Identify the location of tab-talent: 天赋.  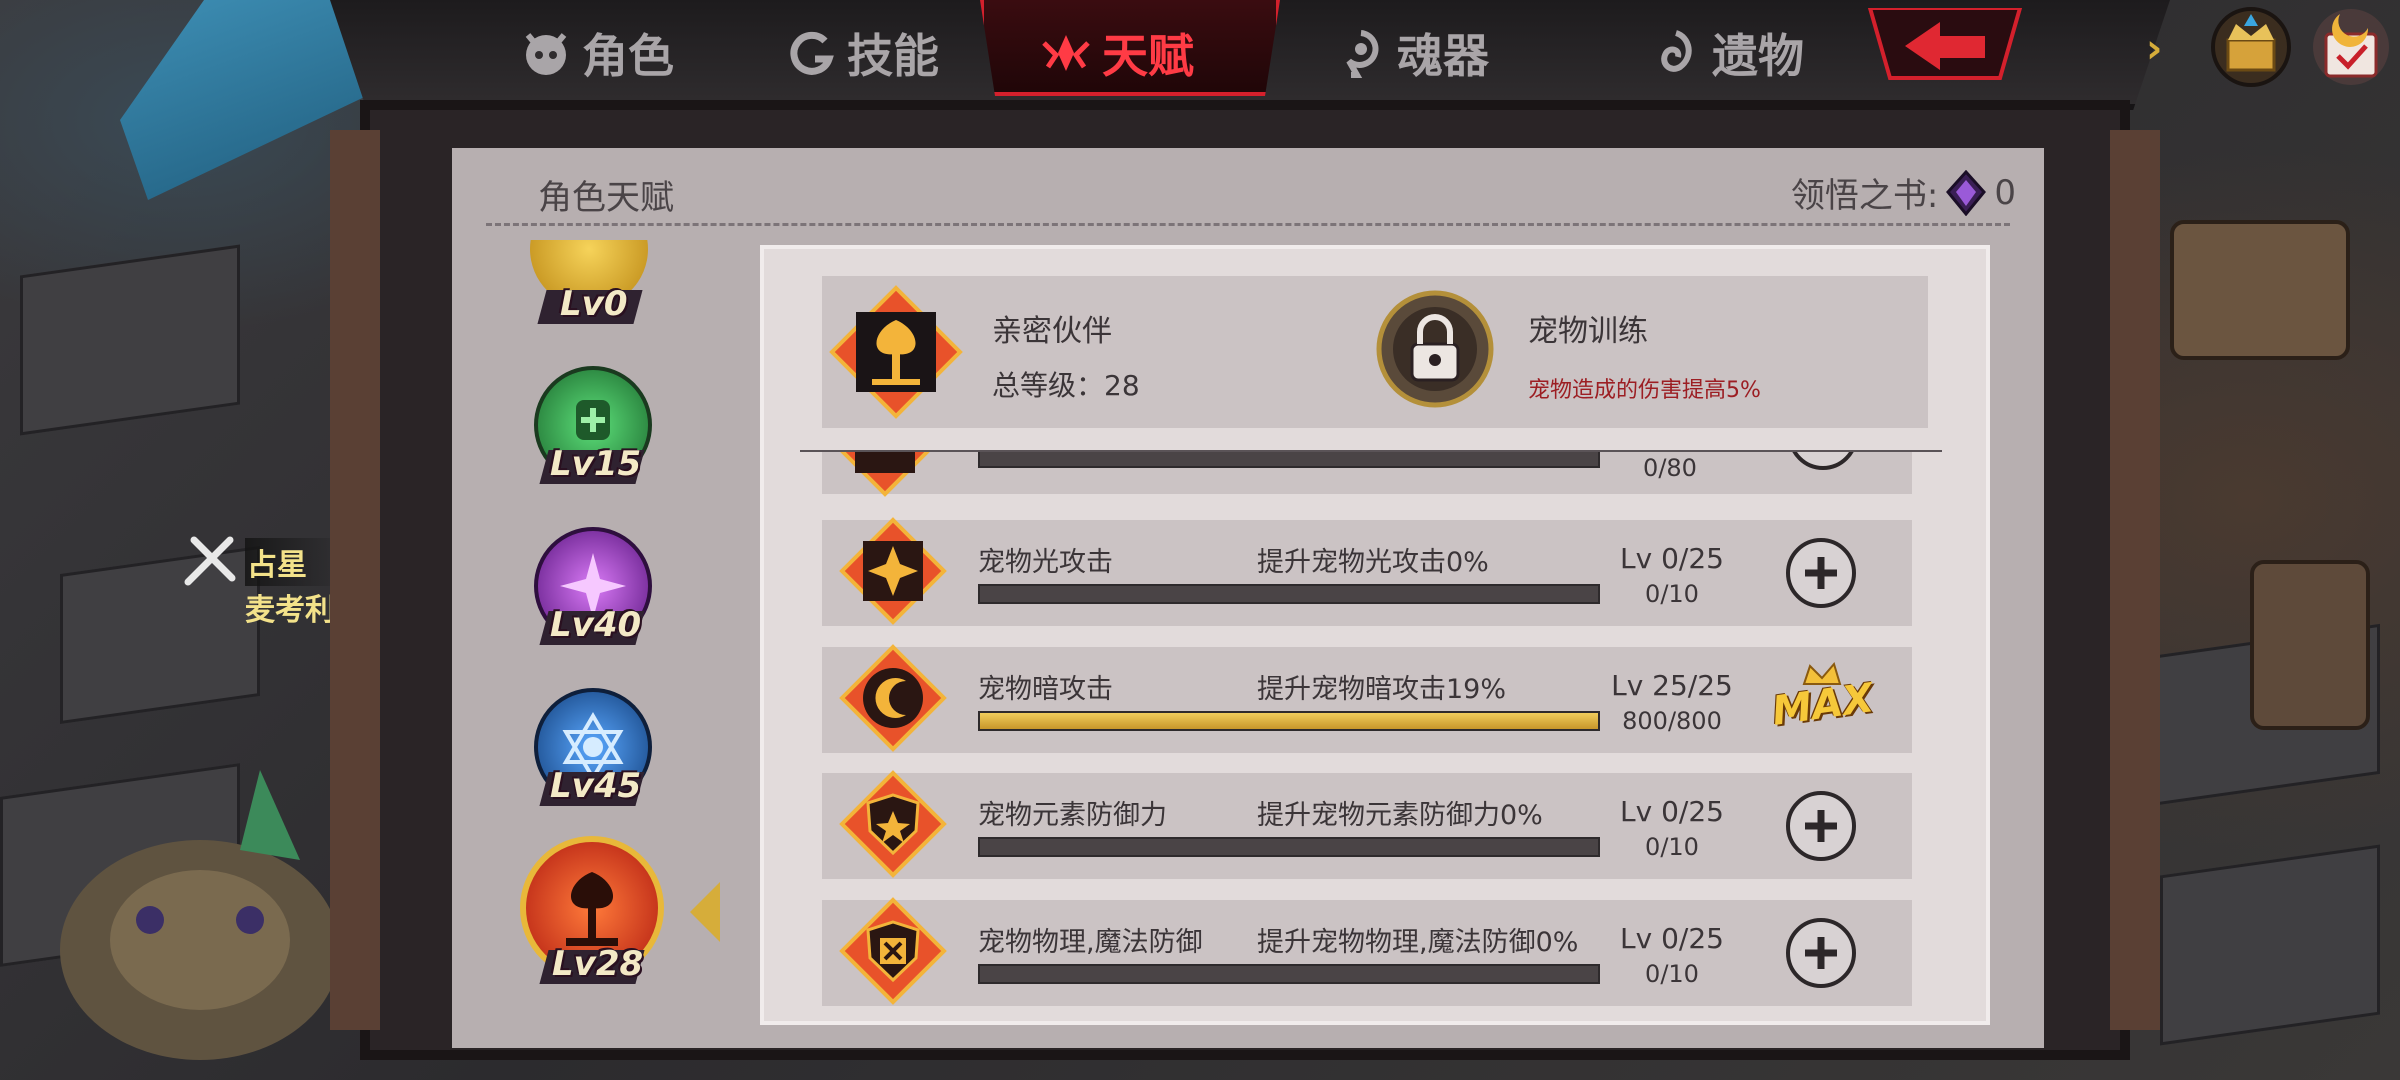
(1117, 53).